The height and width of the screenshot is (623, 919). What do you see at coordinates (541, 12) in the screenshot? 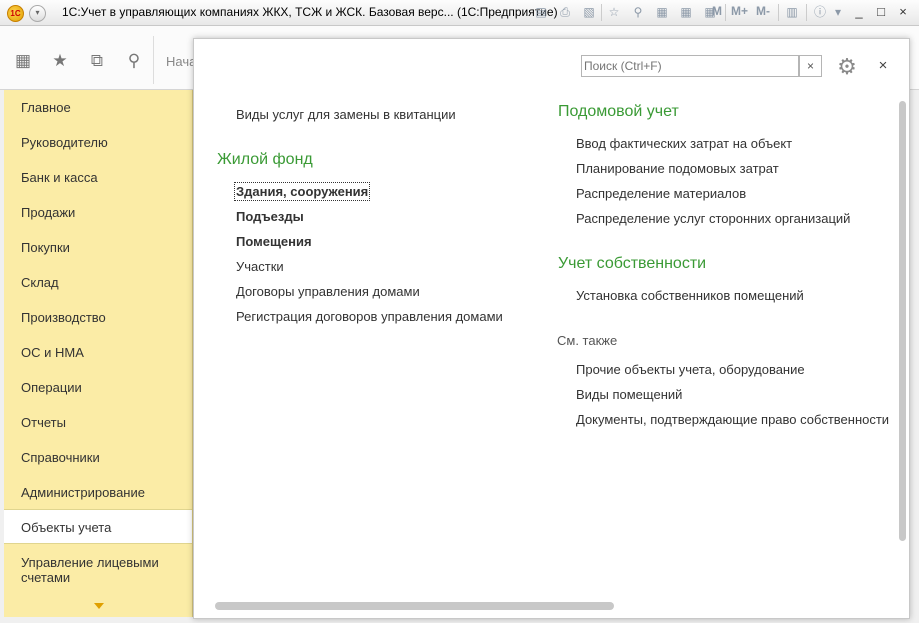
I see `save-icon: ▤` at bounding box center [541, 12].